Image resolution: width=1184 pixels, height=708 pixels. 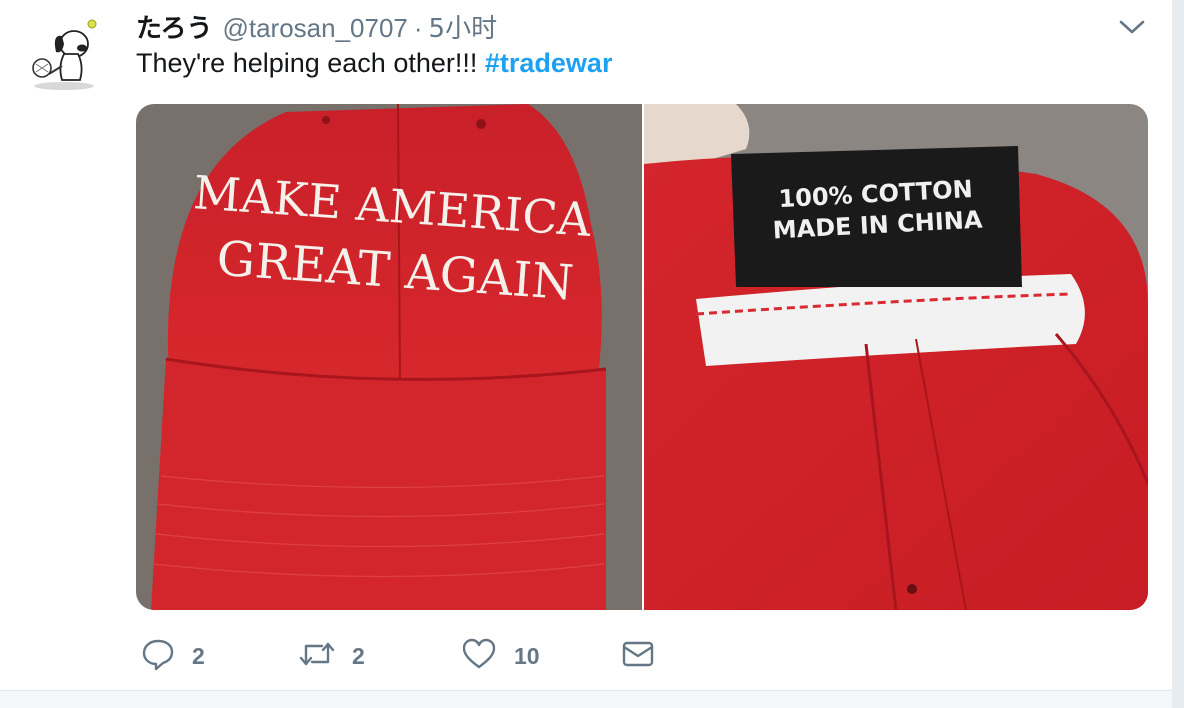 I want to click on retweet-icon, so click(x=317, y=656).